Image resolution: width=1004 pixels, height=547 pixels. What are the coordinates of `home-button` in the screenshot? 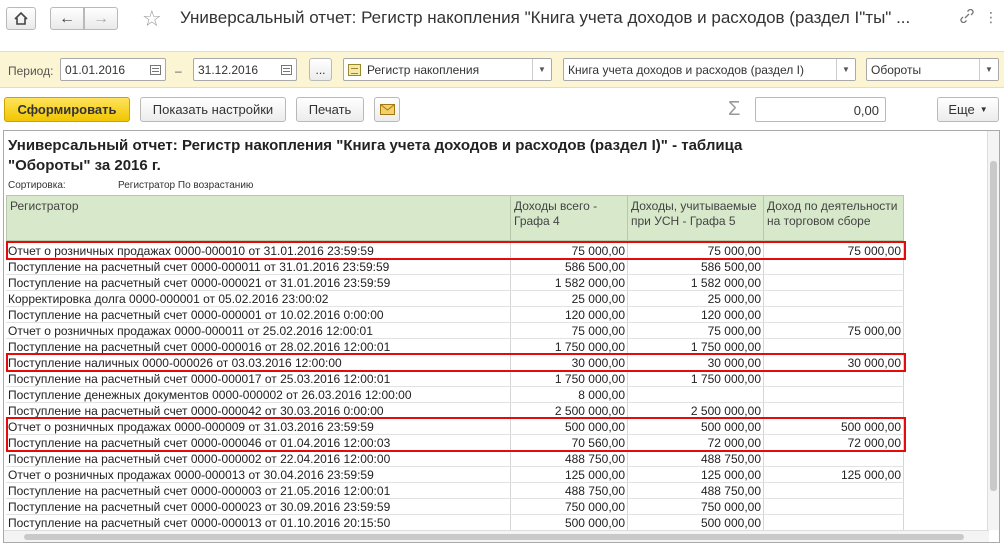 It's located at (21, 18).